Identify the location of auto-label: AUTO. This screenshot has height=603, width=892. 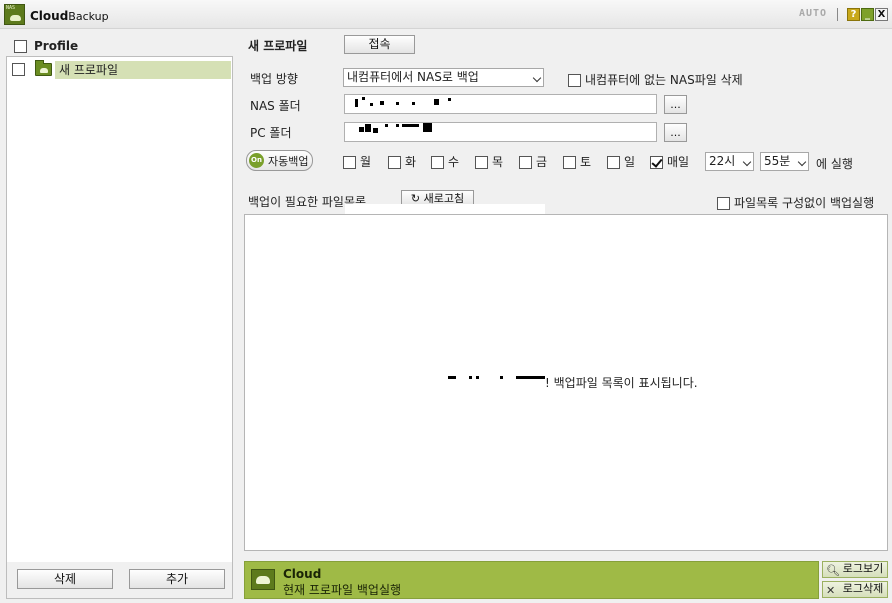
(813, 13).